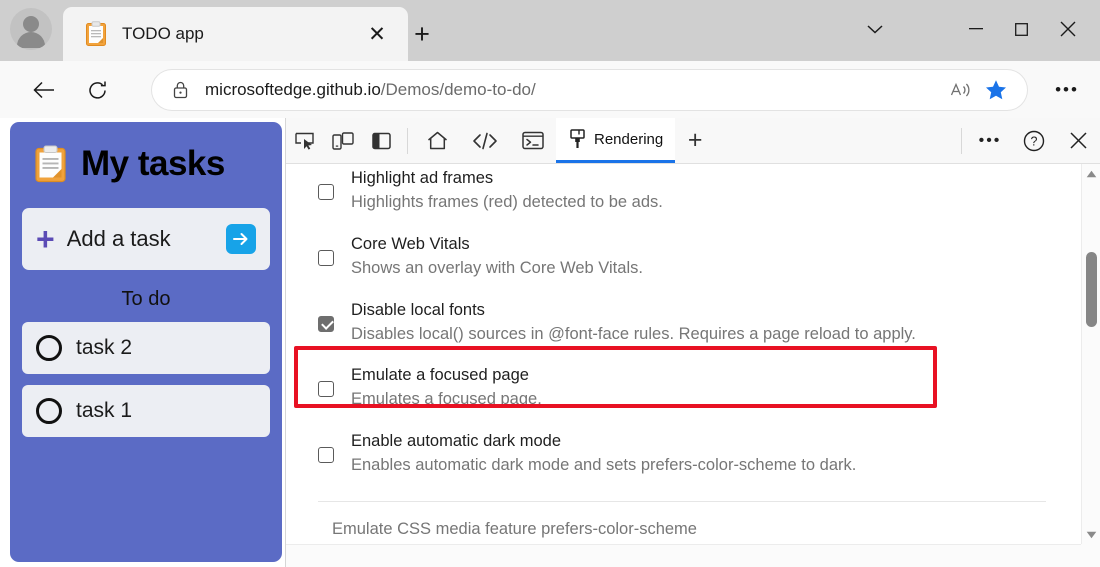  I want to click on browser-settings-more-icon: •••, so click(1067, 90).